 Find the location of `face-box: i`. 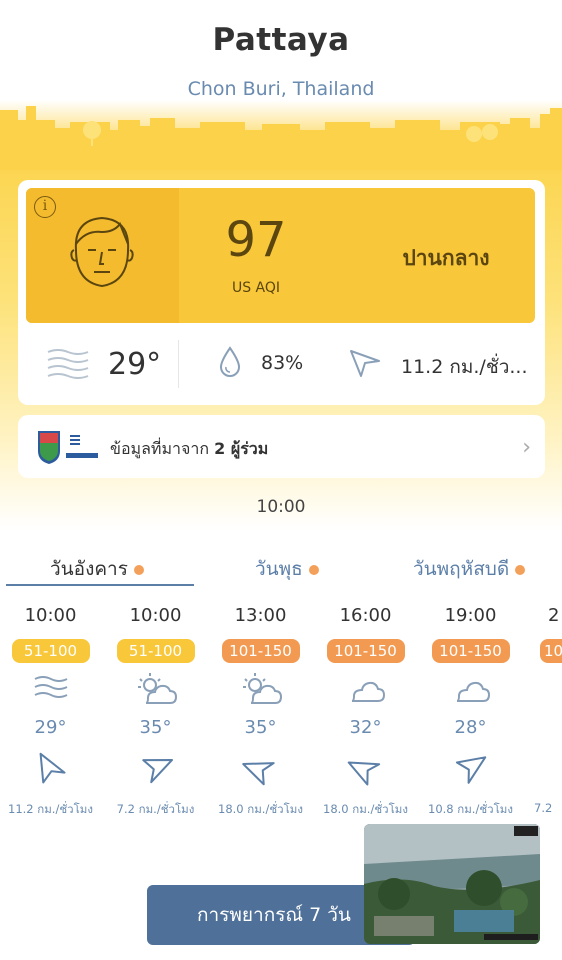

face-box: i is located at coordinates (102, 255).